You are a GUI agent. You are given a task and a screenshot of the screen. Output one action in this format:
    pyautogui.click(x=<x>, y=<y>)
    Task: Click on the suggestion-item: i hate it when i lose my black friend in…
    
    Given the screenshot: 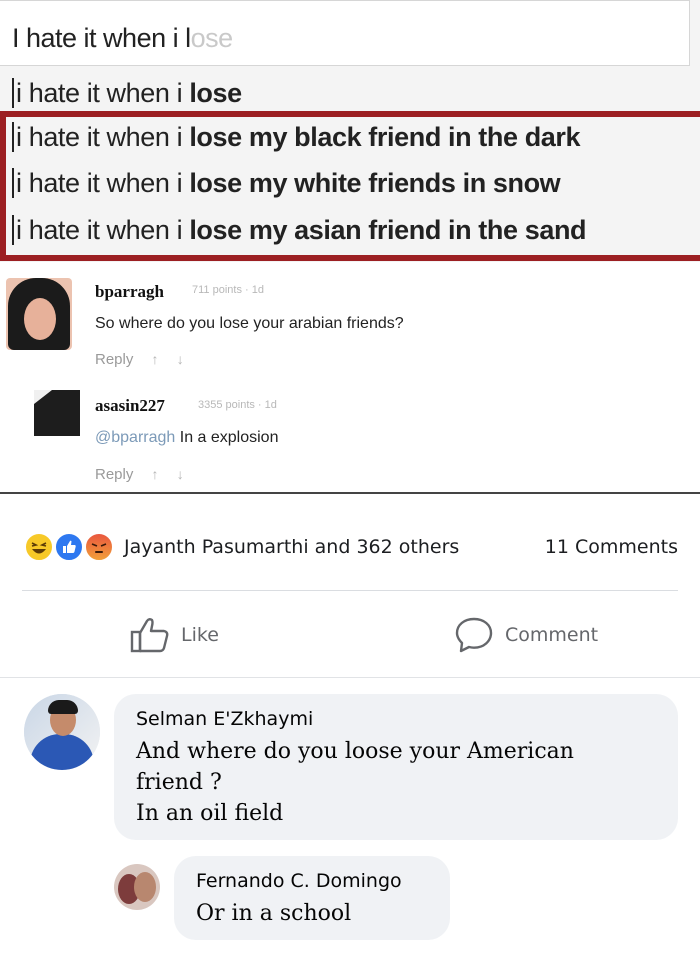 What is the action you would take?
    pyautogui.click(x=296, y=137)
    